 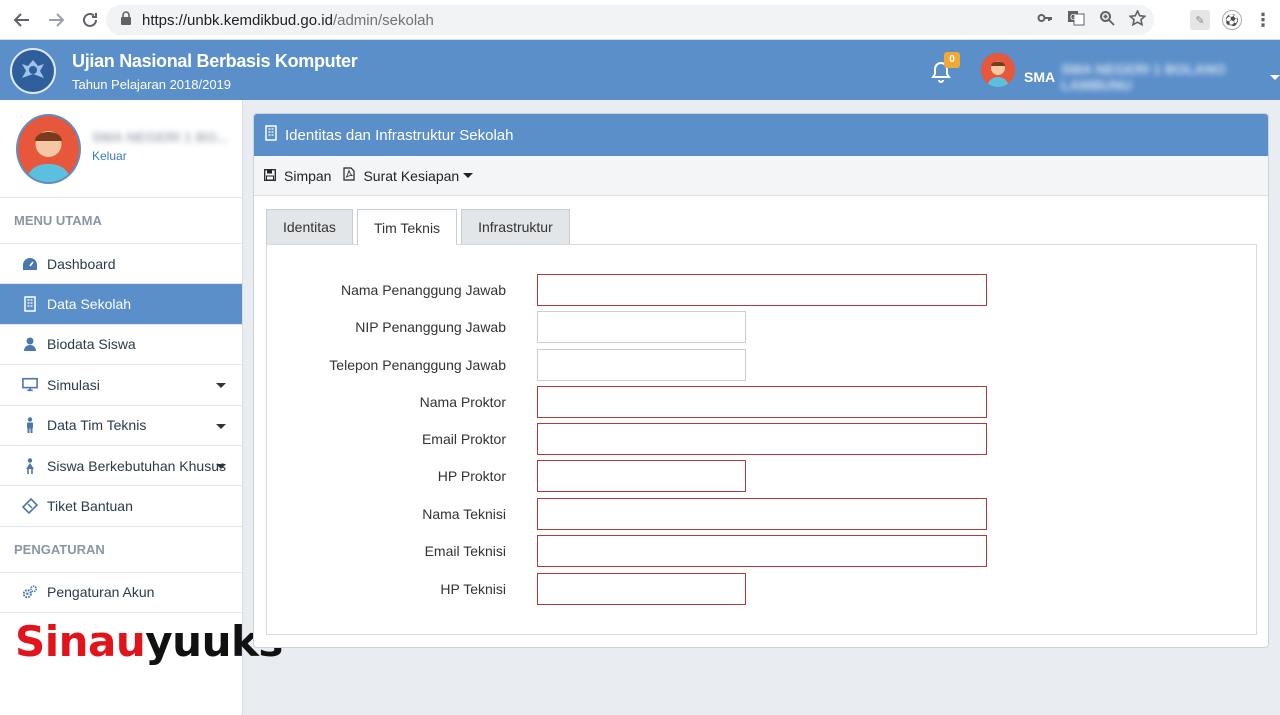 I want to click on sidebar-item-siswa-berkebutuhan-khusus: Siswa Berkebutuhan Khusus, so click(x=121, y=466).